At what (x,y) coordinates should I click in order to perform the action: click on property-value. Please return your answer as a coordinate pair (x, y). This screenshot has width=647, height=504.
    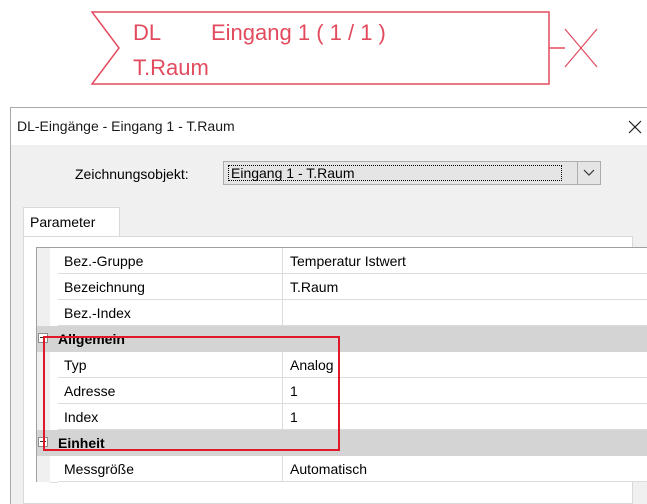
    Looking at the image, I should click on (465, 313).